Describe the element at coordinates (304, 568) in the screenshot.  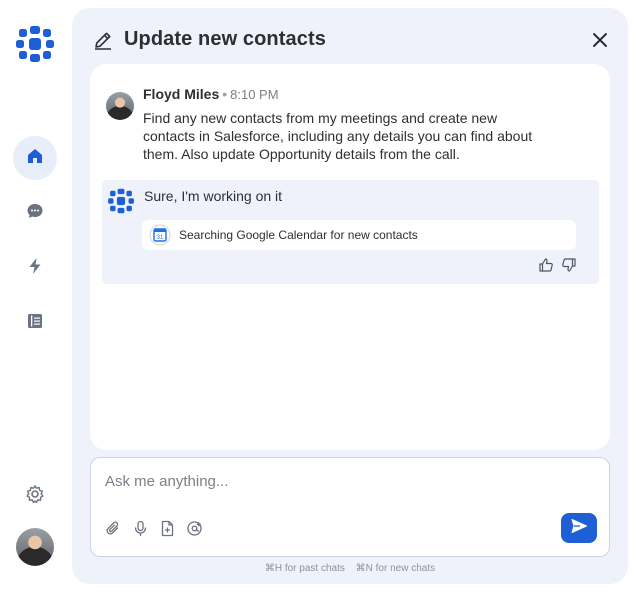
I see `past-chats-hint: ⌘H for past chats` at that location.